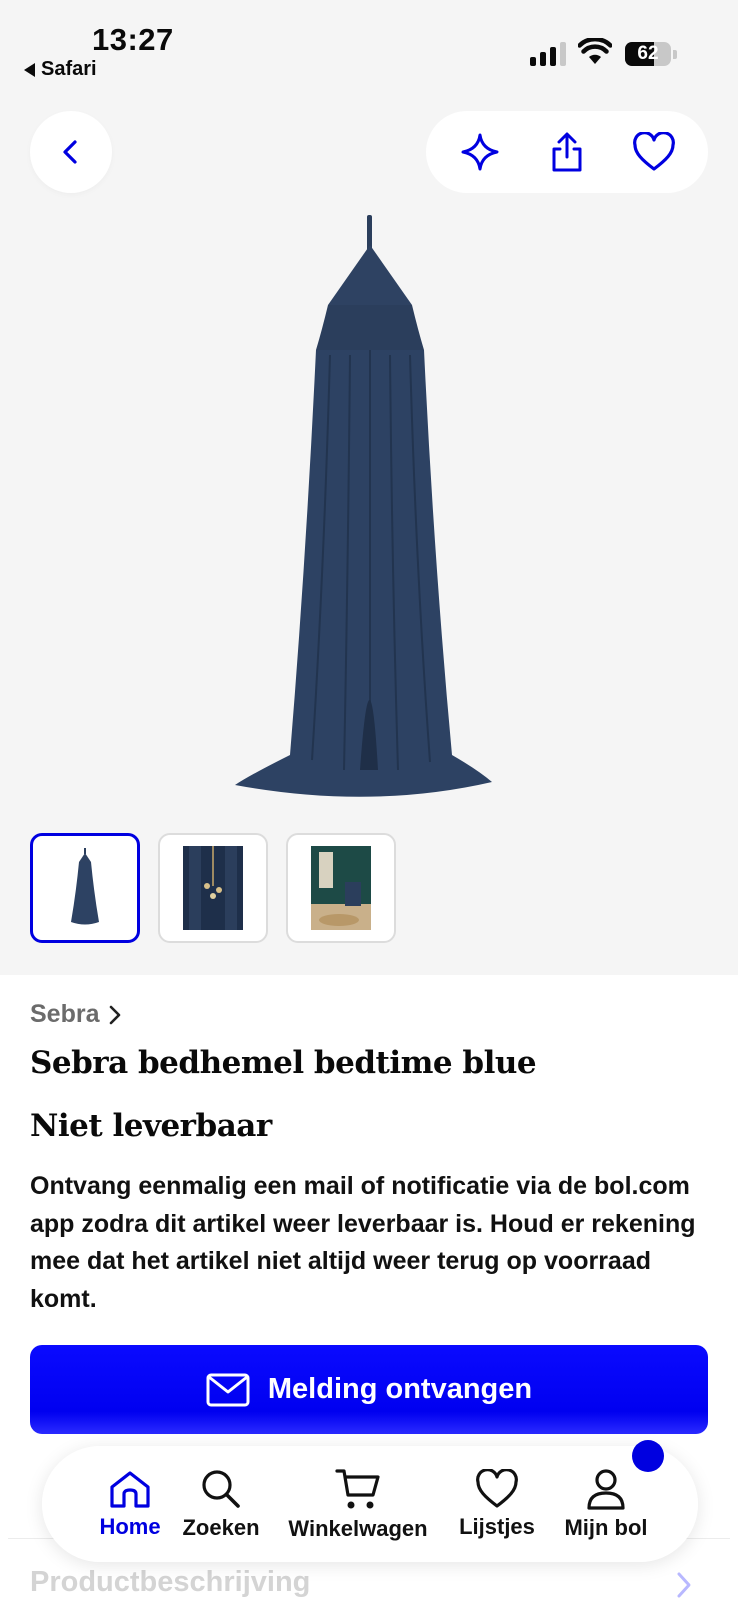 Image resolution: width=738 pixels, height=1600 pixels. I want to click on back-to-safari: Safari, so click(60, 69).